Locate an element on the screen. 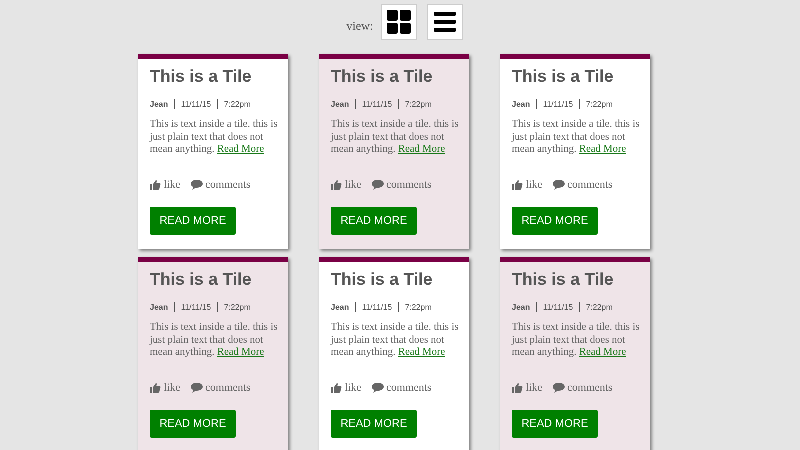  grid-icon is located at coordinates (399, 22).